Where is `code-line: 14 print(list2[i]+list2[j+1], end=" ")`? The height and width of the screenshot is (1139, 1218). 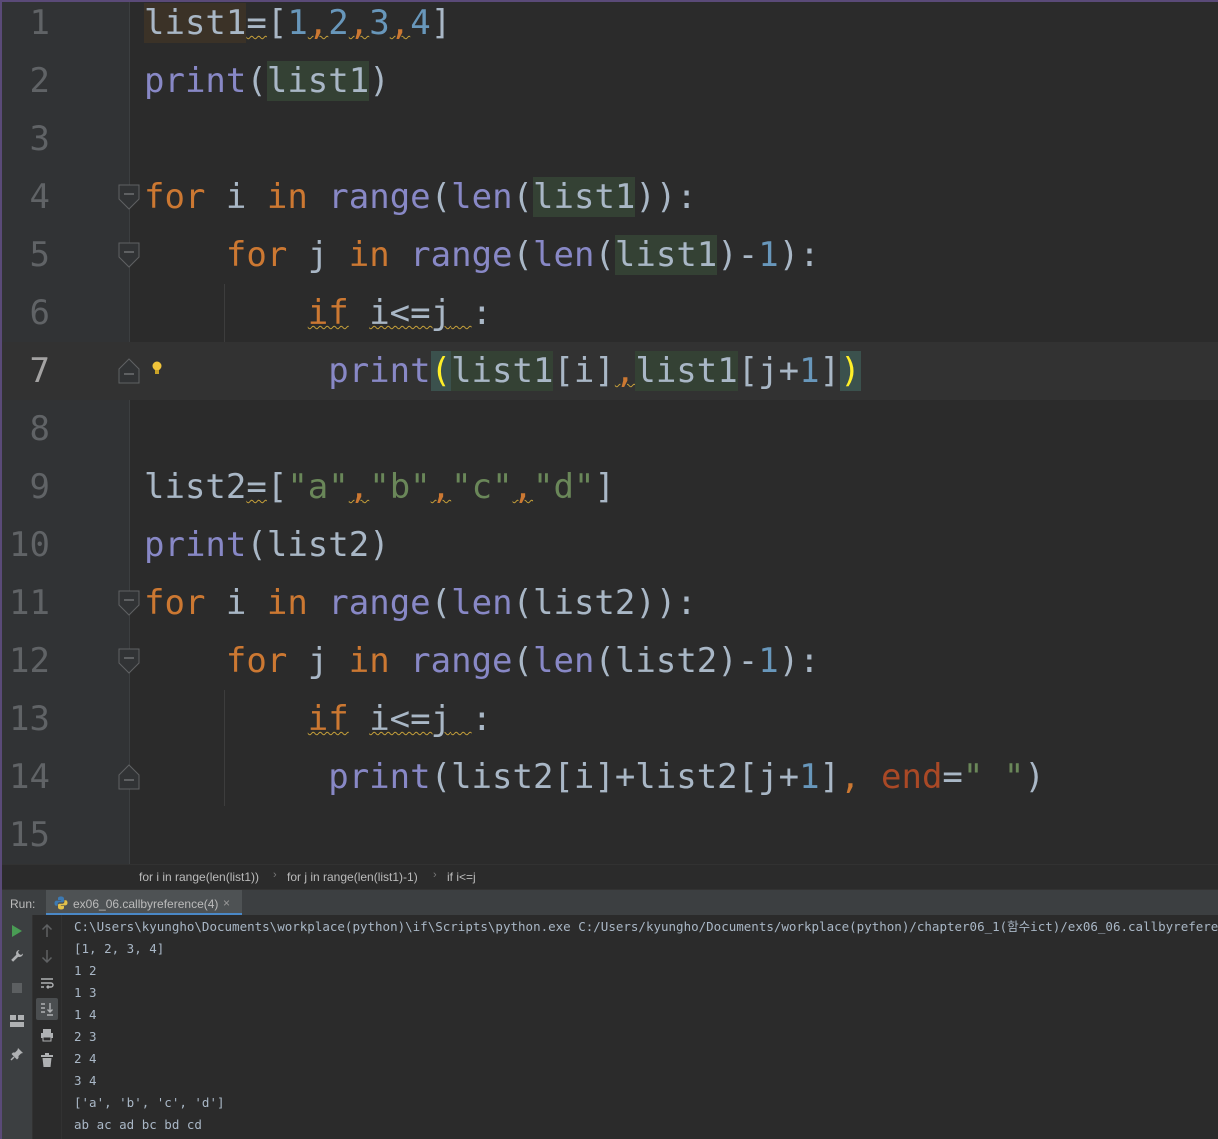 code-line: 14 print(list2[i]+list2[j+1], end=" ") is located at coordinates (610, 777).